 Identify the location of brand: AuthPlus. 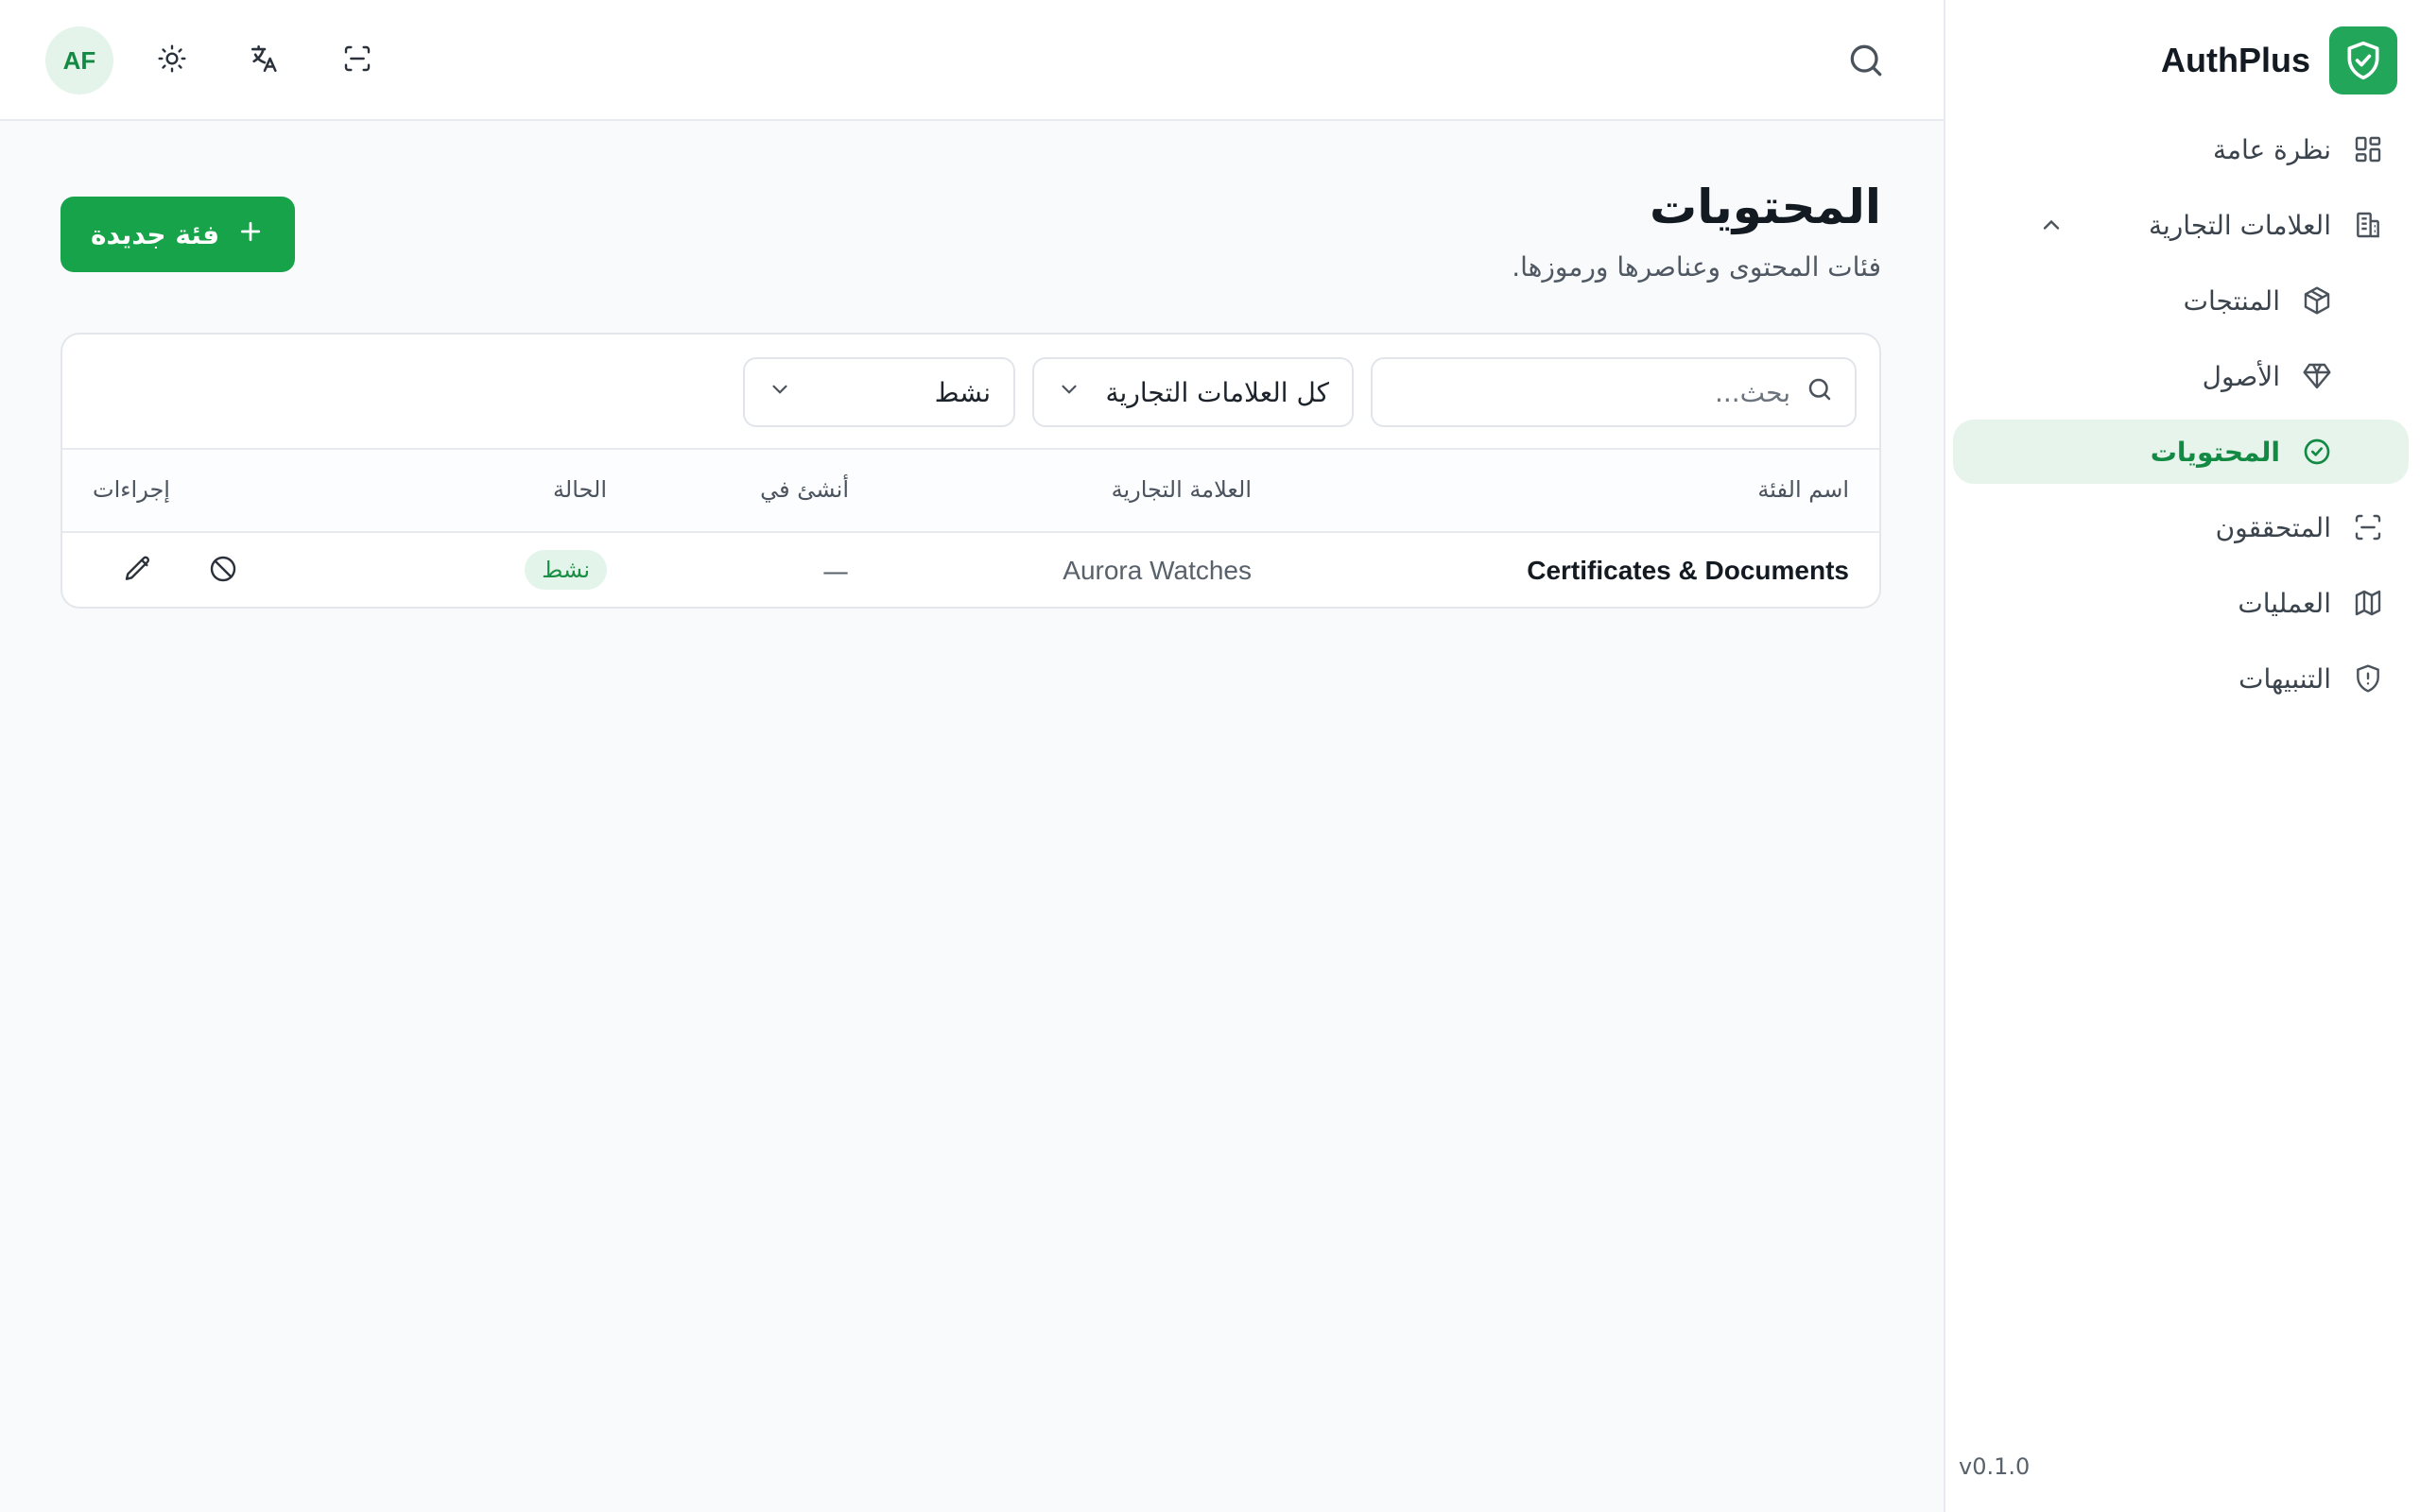
(2279, 60).